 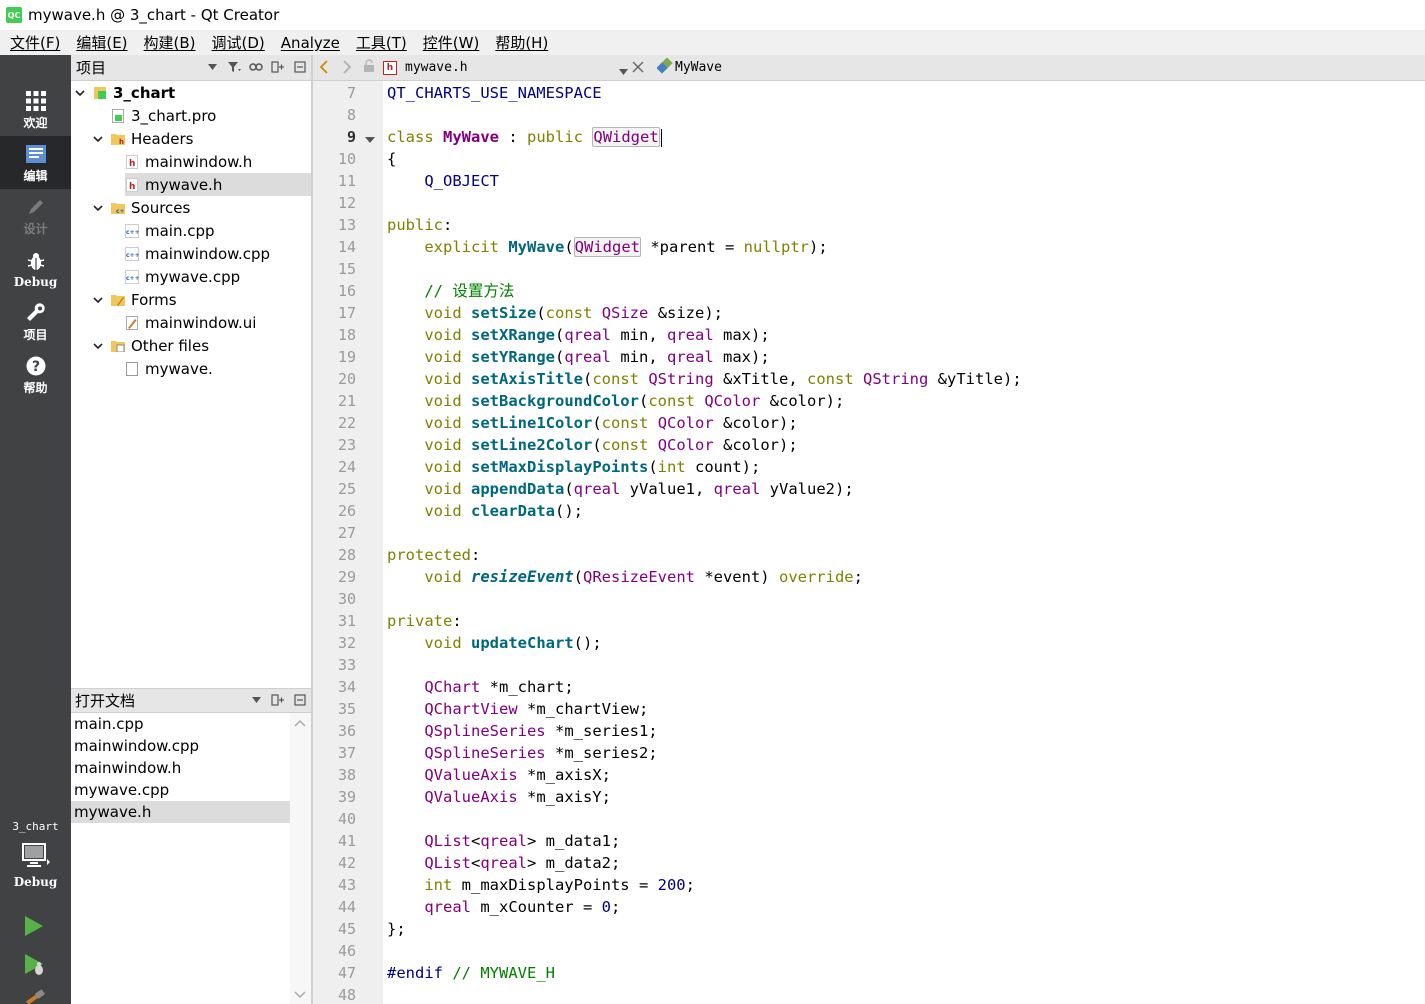 What do you see at coordinates (625, 445) in the screenshot?
I see `code-token: const` at bounding box center [625, 445].